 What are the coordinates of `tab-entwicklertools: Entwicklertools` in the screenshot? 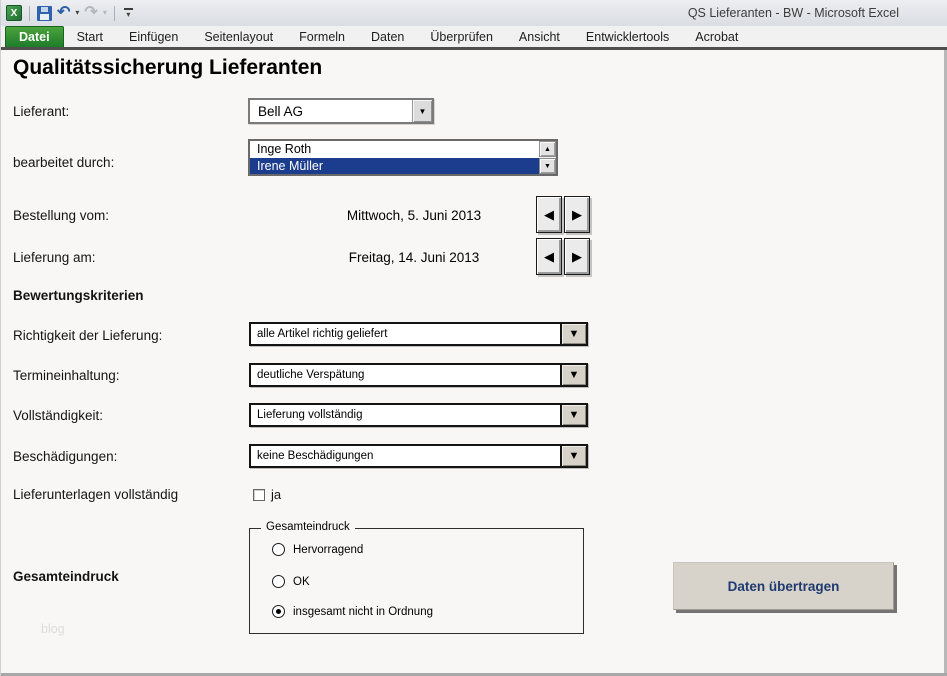 It's located at (627, 36).